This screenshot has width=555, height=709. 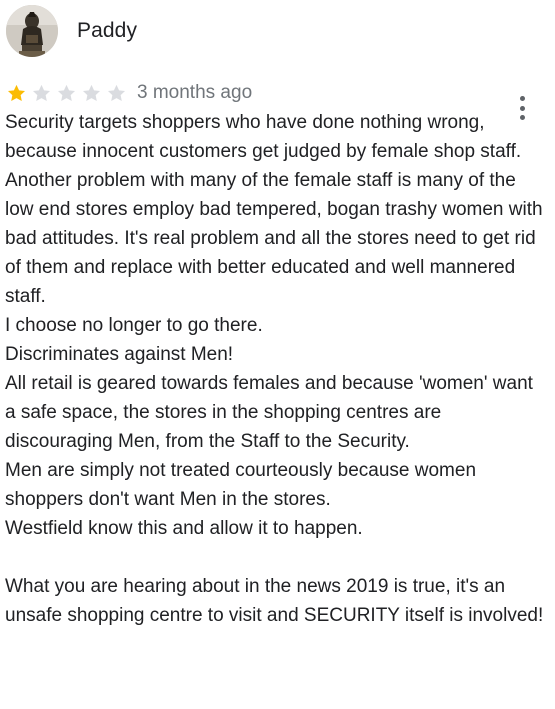 I want to click on star-rating, so click(x=68, y=93).